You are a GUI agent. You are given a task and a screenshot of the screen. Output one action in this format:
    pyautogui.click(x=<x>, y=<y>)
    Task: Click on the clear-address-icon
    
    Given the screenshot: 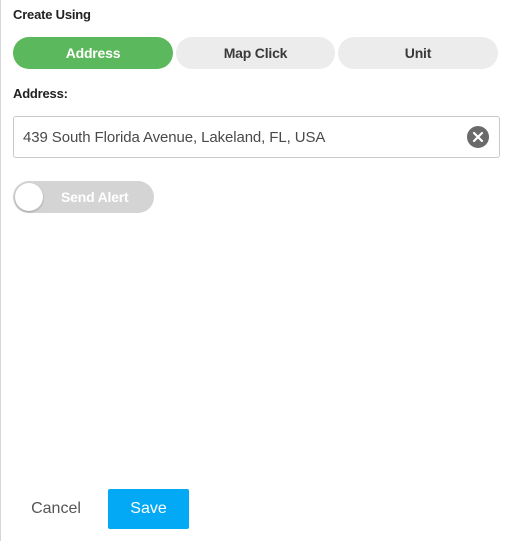 What is the action you would take?
    pyautogui.click(x=478, y=137)
    